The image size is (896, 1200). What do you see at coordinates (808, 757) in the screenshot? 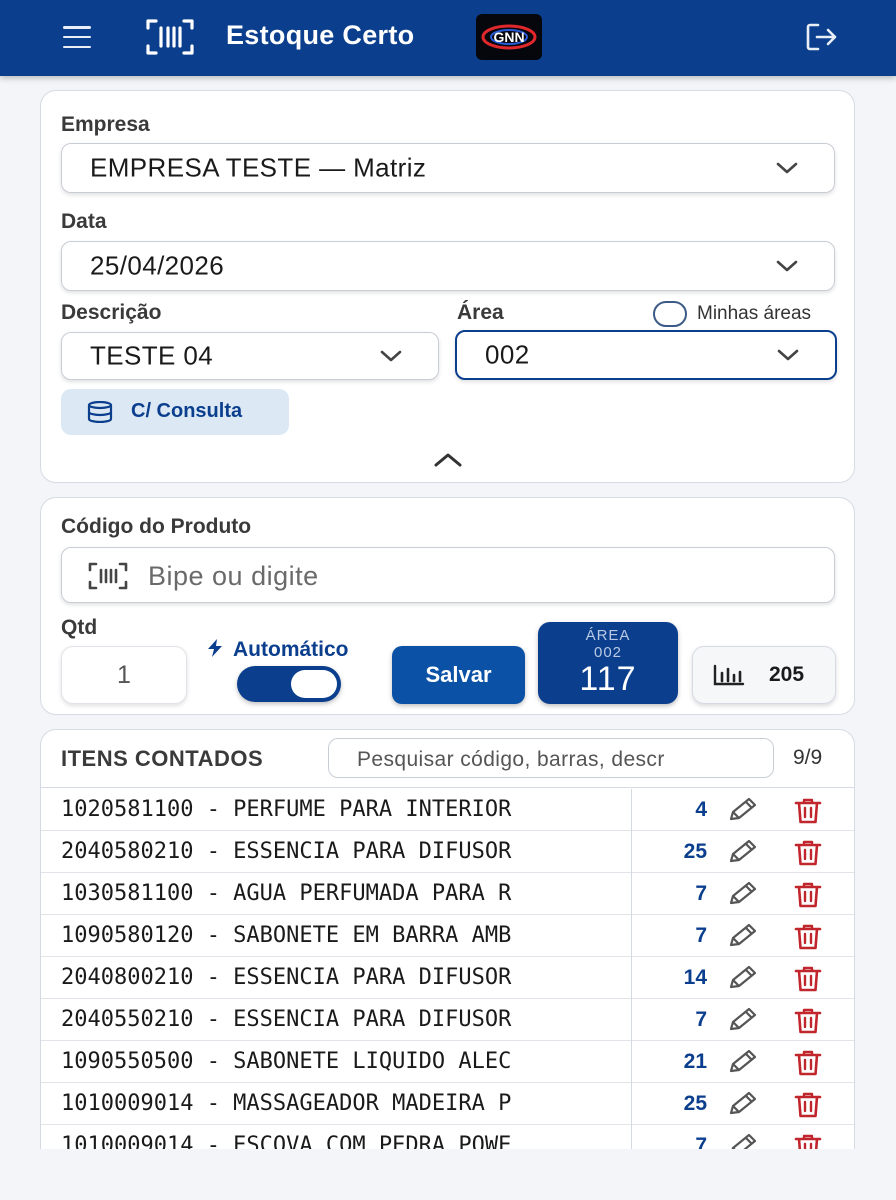
I see `items-count: 9/9` at bounding box center [808, 757].